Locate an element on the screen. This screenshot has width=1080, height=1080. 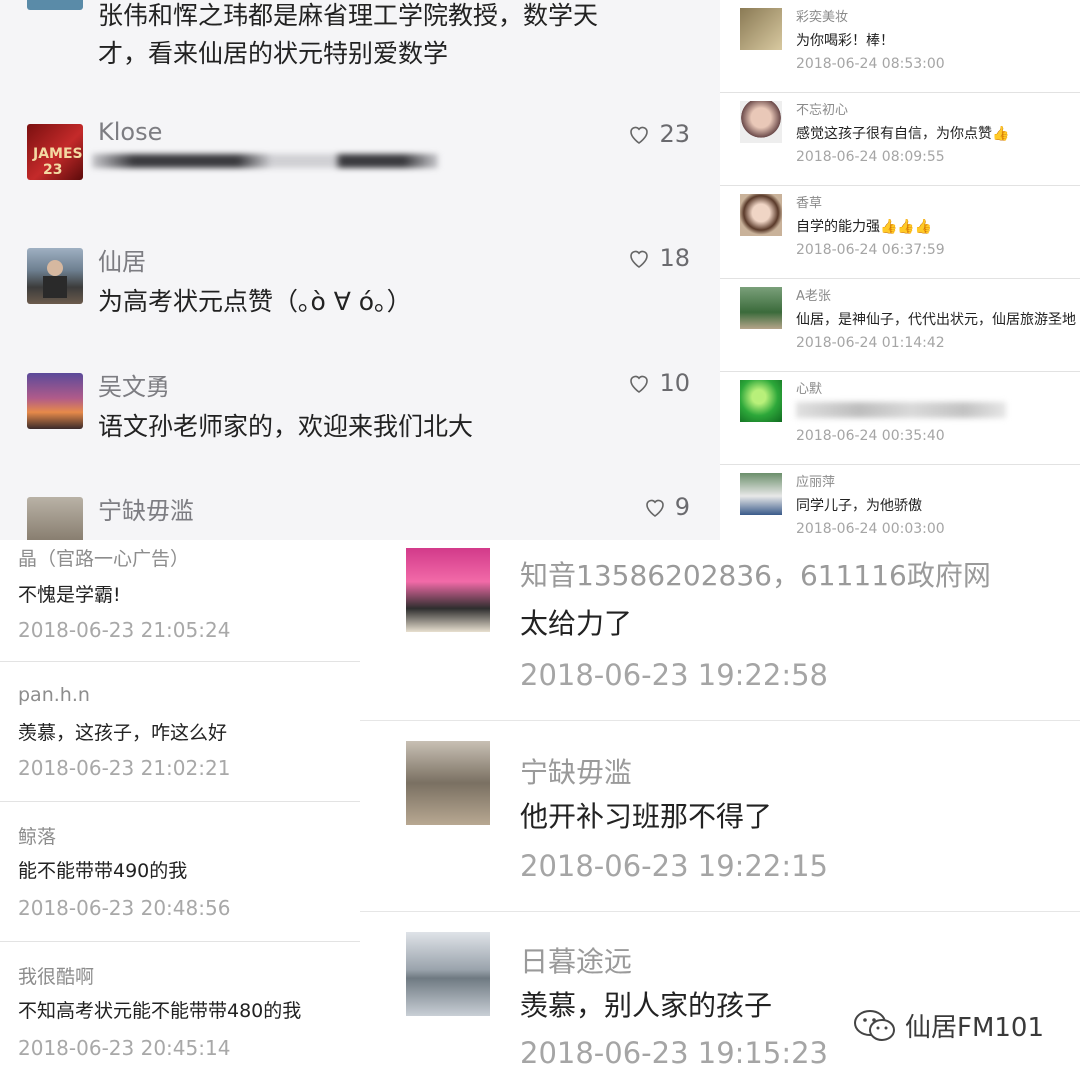
comment-author: A老张 is located at coordinates (813, 294).